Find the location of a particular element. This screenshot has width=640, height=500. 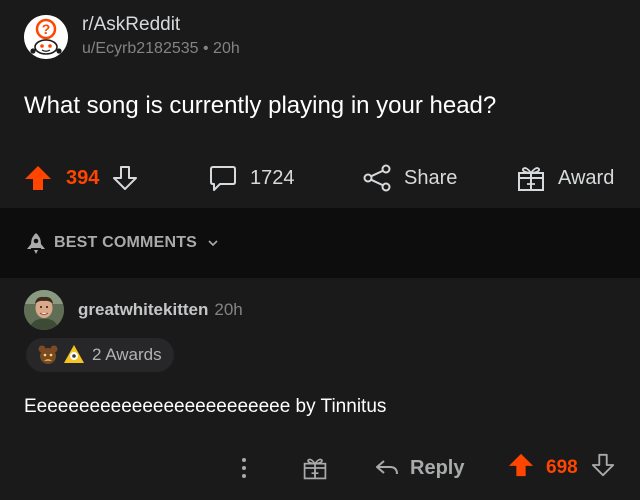

award-button: Award is located at coordinates (565, 178).